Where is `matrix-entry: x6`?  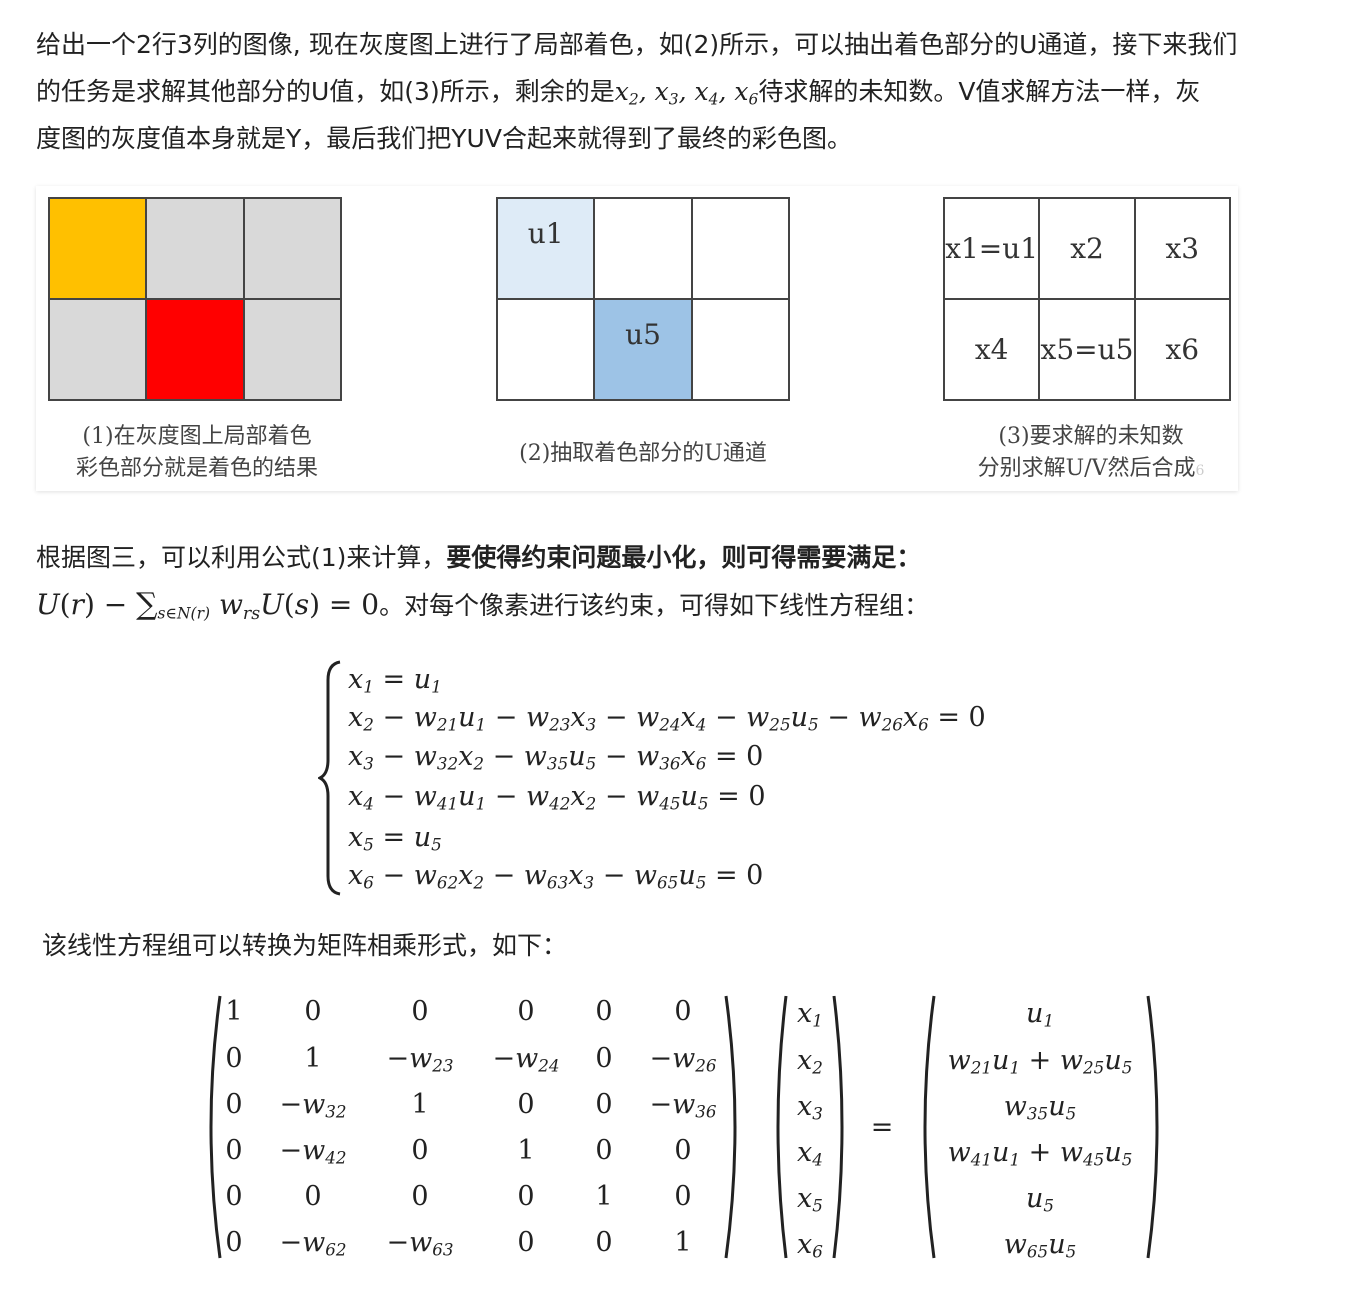
matrix-entry: x6 is located at coordinates (810, 1245).